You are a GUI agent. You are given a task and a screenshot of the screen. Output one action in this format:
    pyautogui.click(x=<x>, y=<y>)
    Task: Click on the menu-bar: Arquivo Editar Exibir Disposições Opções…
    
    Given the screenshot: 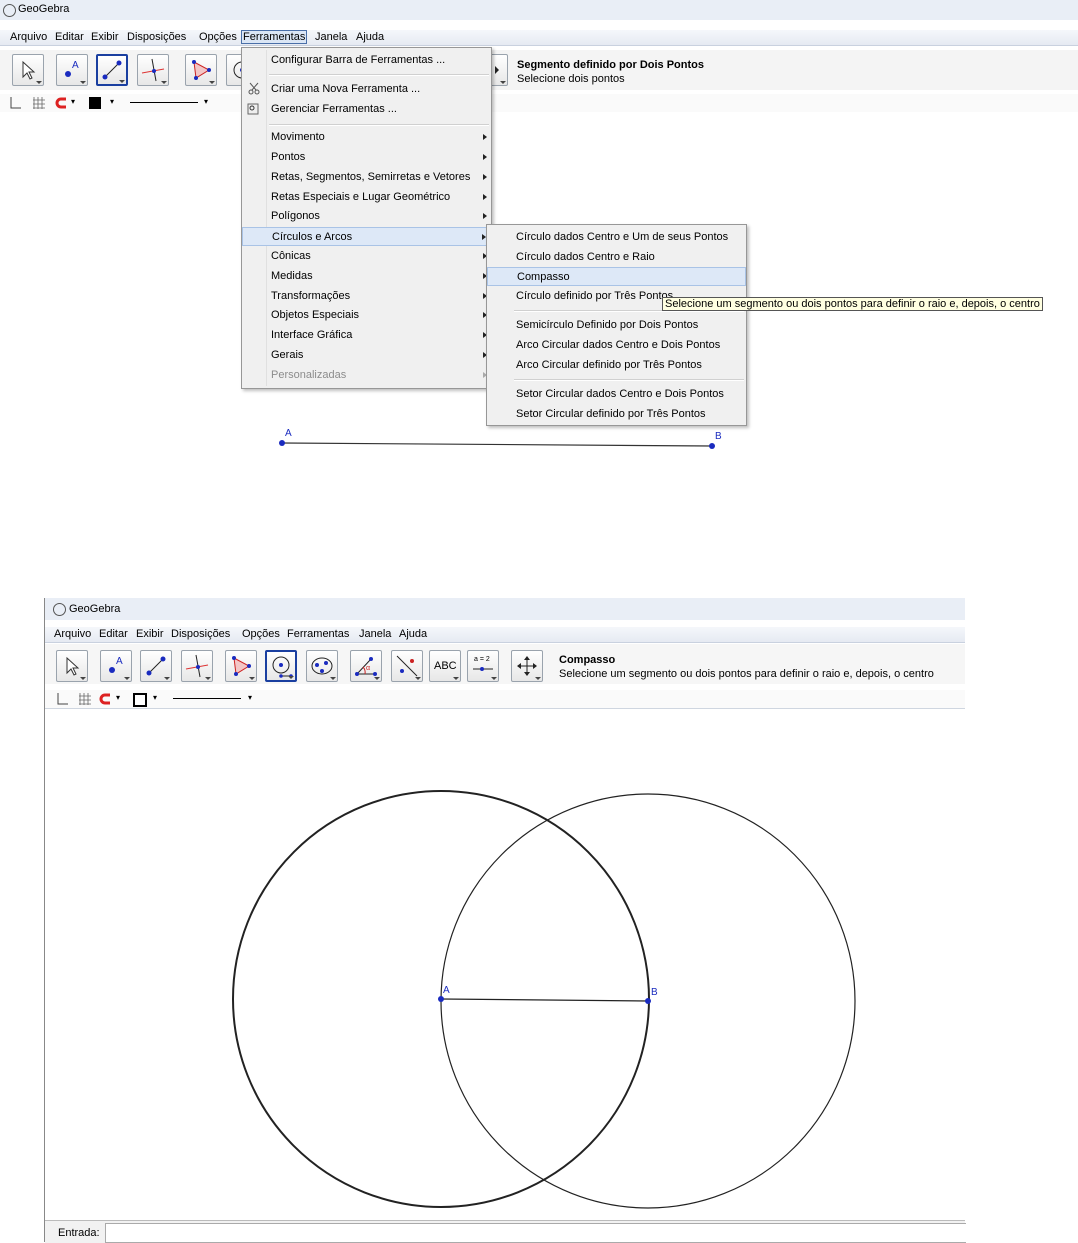 What is the action you would take?
    pyautogui.click(x=505, y=635)
    